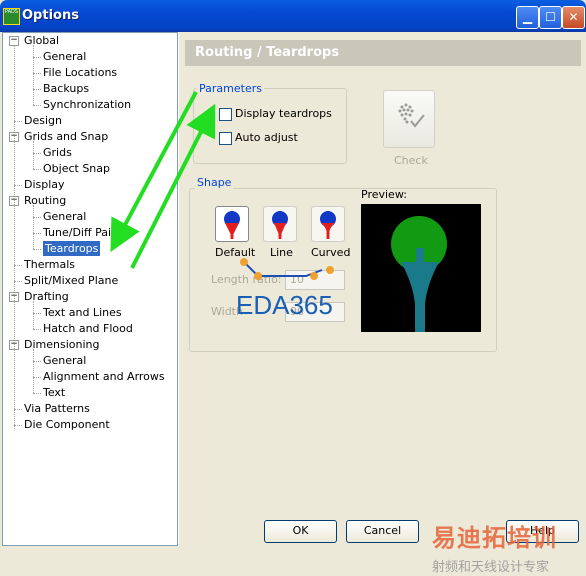  I want to click on tree-item-object-snap: Object Snap, so click(76, 168).